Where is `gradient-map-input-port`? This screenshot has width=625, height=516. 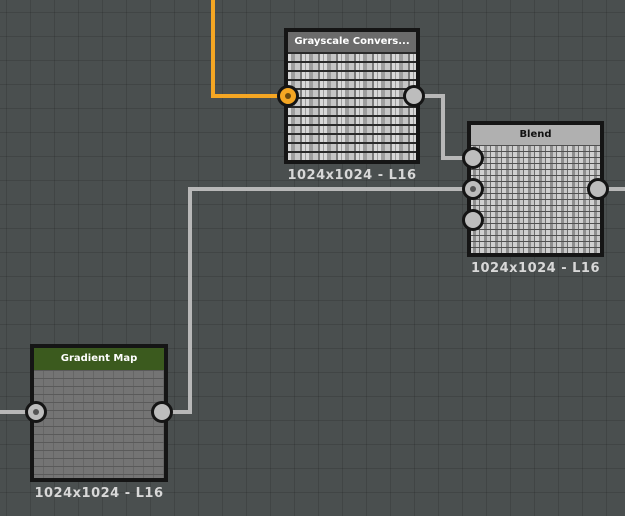 gradient-map-input-port is located at coordinates (36, 412).